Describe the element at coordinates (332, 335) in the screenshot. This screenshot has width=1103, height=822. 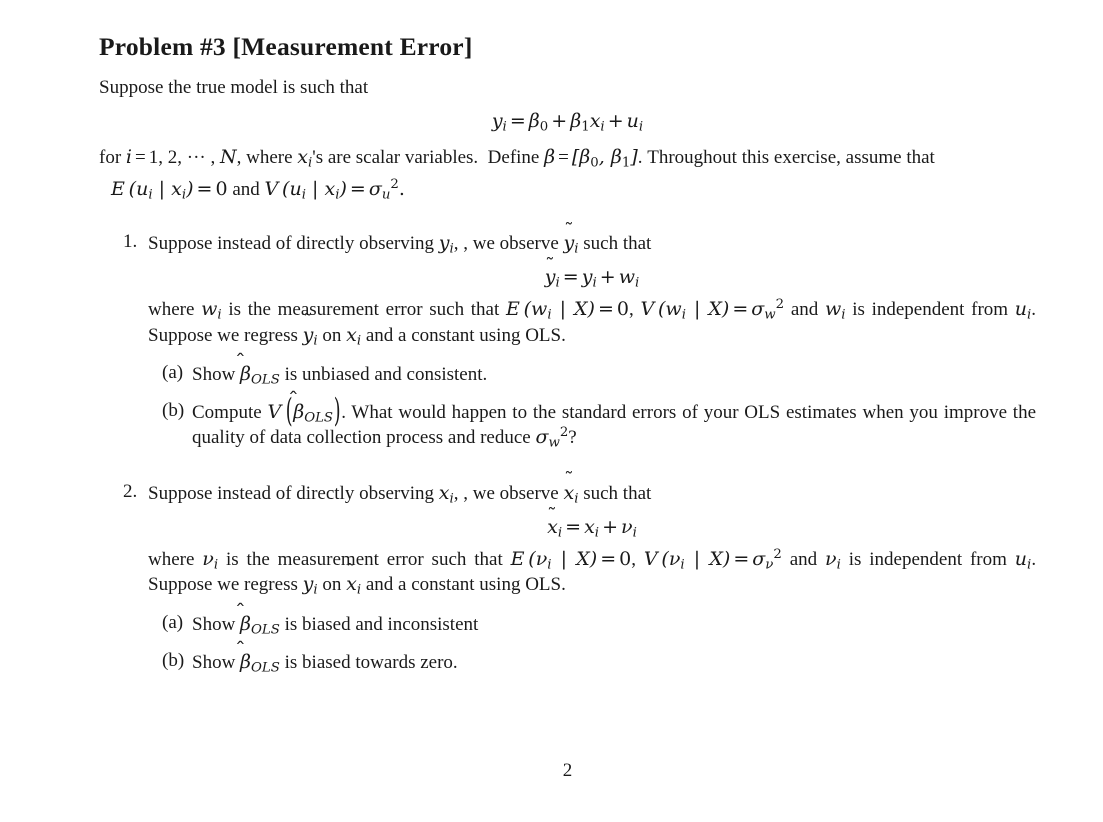
I see `item-1-exp-frag-f: on` at that location.